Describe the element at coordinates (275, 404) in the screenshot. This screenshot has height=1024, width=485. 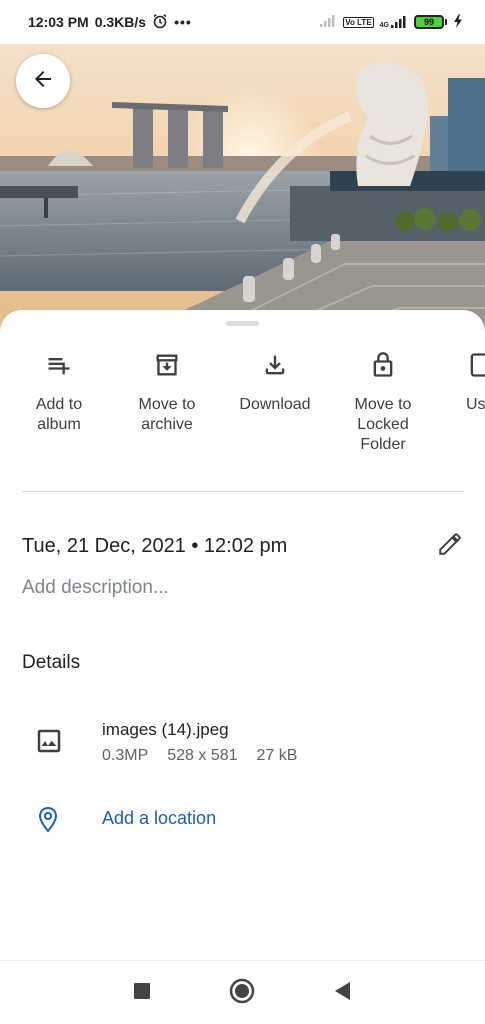
I see `download-label: Download` at that location.